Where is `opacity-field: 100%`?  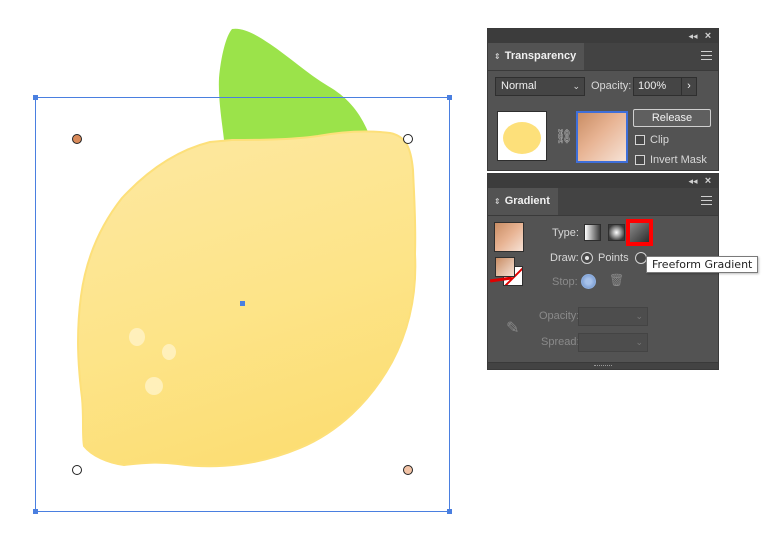 opacity-field: 100% is located at coordinates (659, 86).